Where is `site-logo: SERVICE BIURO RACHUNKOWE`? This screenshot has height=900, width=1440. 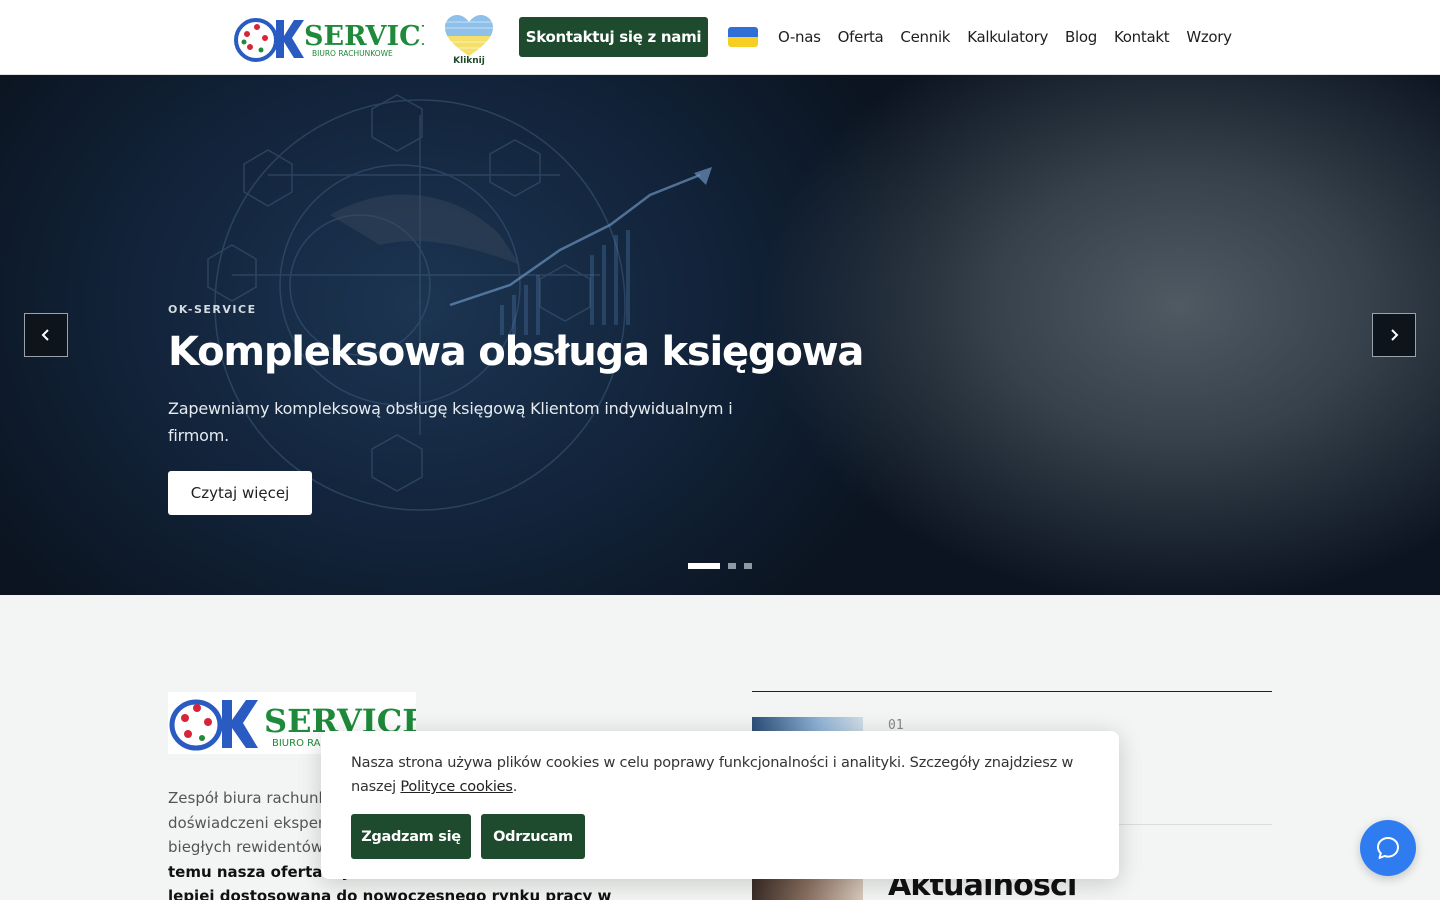 site-logo: SERVICE BIURO RACHUNKOWE is located at coordinates (337, 38).